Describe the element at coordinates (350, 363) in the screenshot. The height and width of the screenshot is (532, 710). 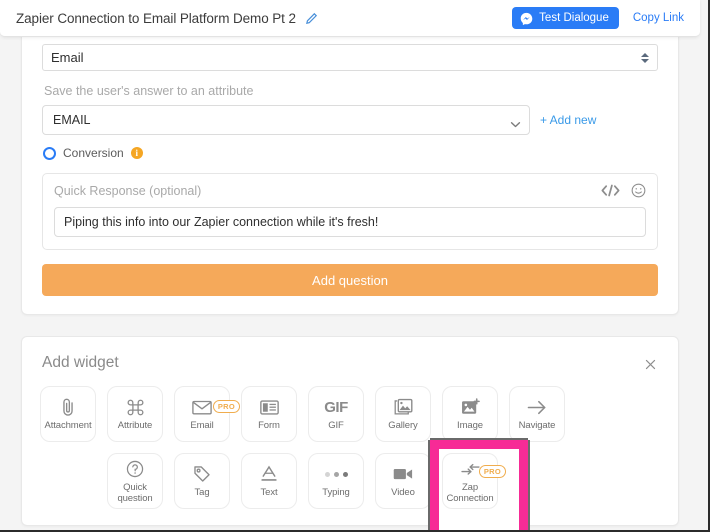
I see `add-widget-header: Add widget` at that location.